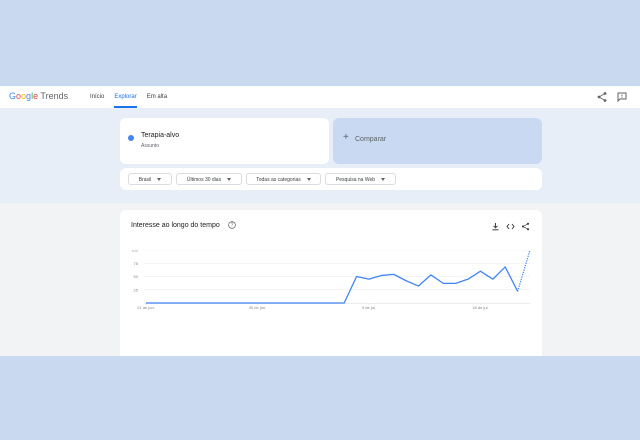 This screenshot has width=640, height=440. I want to click on category-select: Todas as categorias, so click(283, 179).